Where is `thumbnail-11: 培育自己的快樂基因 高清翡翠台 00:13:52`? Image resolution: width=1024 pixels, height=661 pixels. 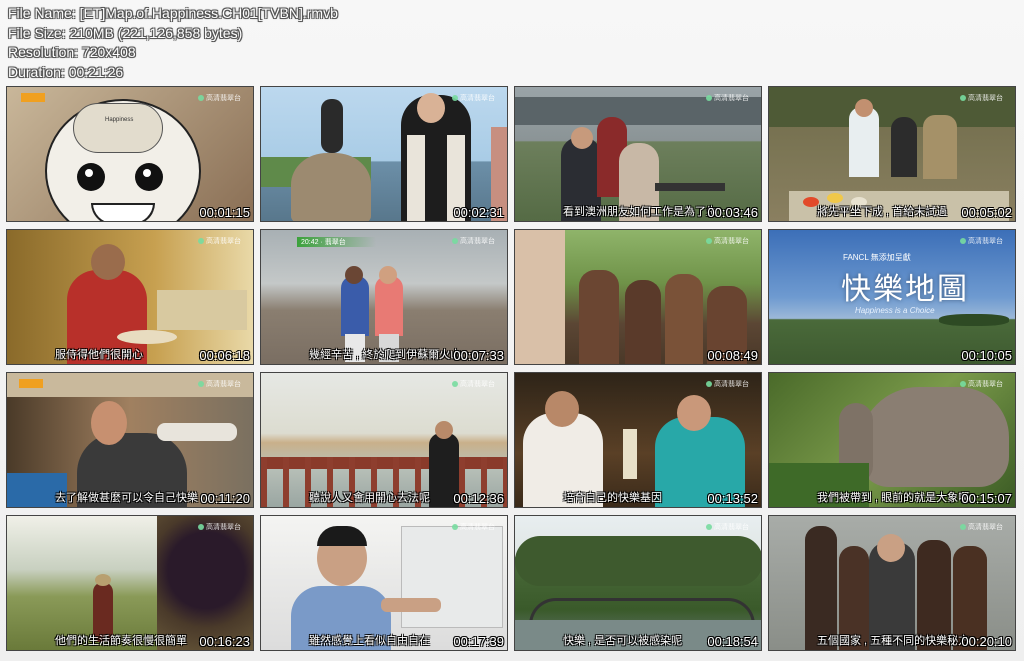 thumbnail-11: 培育自己的快樂基因 高清翡翠台 00:13:52 is located at coordinates (638, 440).